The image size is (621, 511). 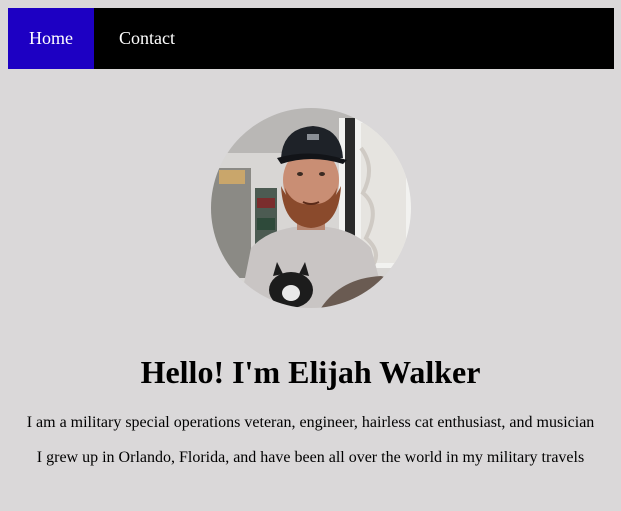 I want to click on page-heading: Hello! I'm Elijah Walker, so click(x=310, y=372).